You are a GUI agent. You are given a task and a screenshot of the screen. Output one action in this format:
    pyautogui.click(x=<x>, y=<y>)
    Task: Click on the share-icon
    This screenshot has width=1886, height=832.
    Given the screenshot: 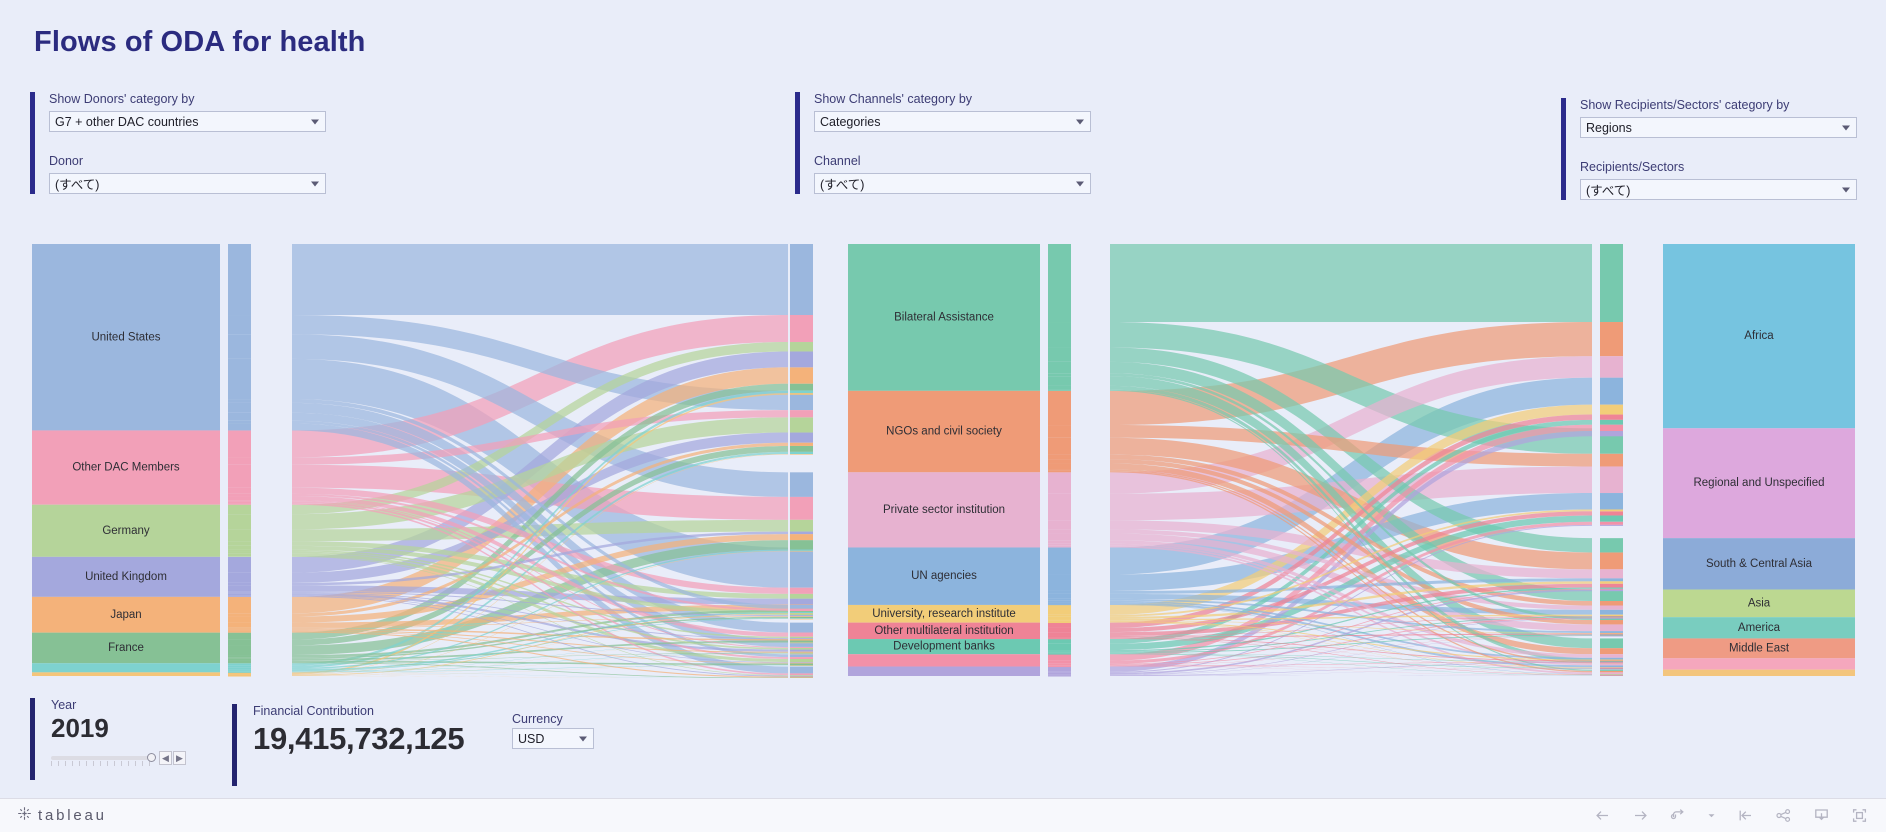 What is the action you would take?
    pyautogui.click(x=1783, y=816)
    